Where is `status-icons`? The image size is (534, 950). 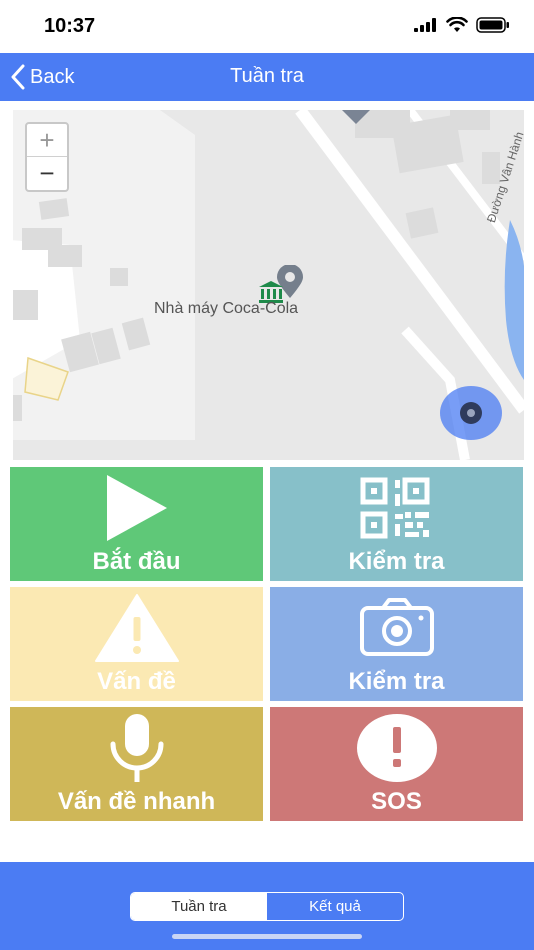 status-icons is located at coordinates (462, 25).